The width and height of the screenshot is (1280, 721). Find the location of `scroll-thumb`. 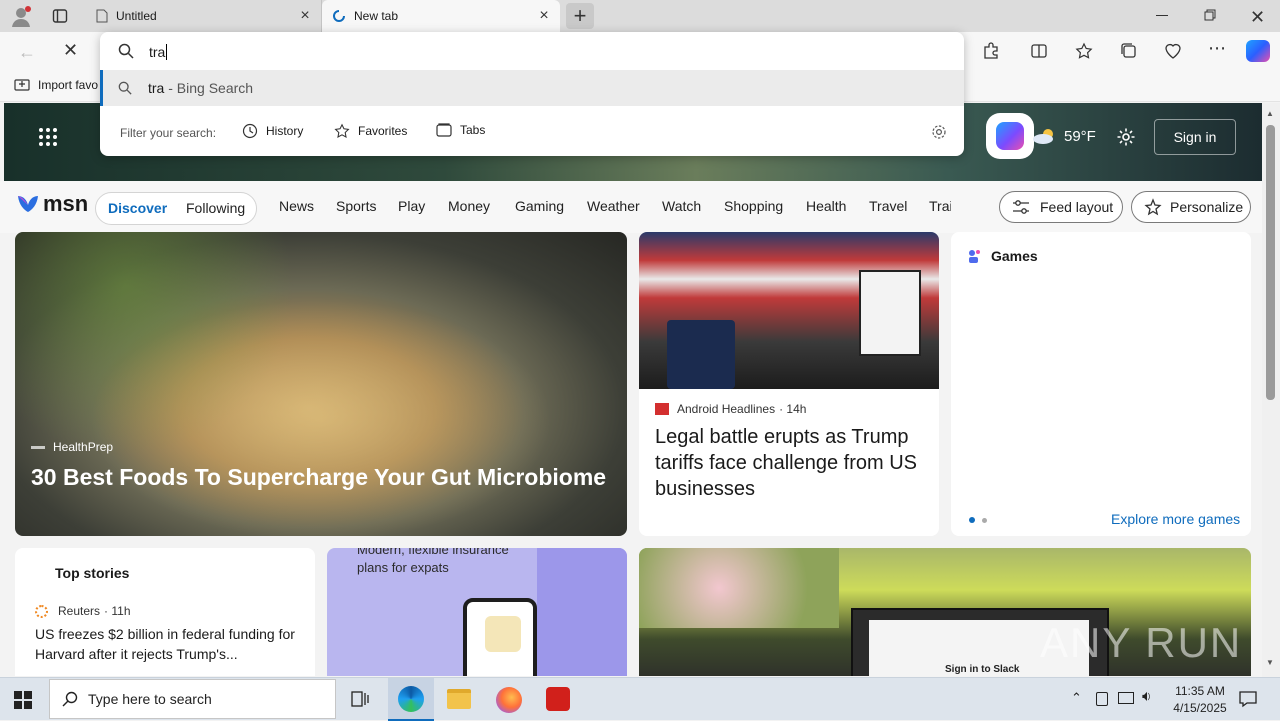

scroll-thumb is located at coordinates (1270, 262).